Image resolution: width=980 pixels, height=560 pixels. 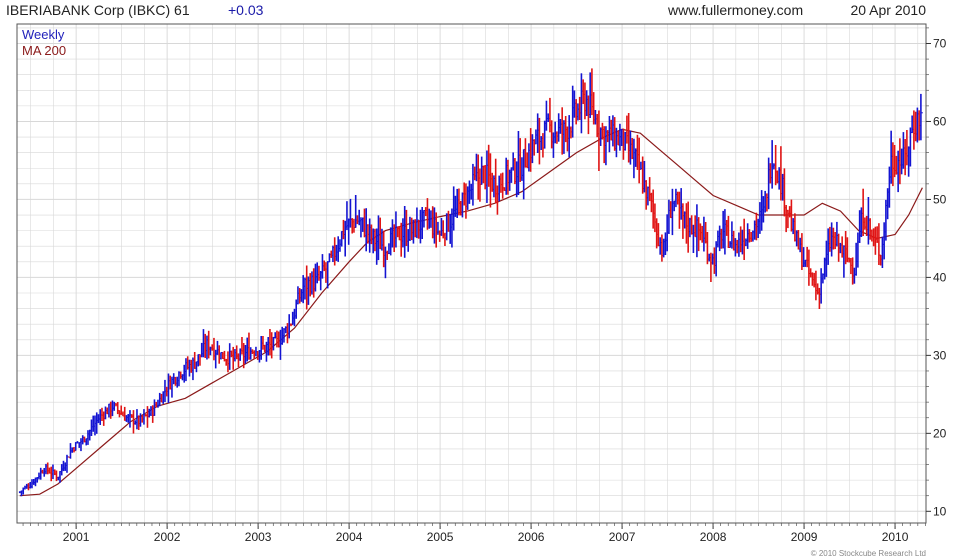 I want to click on x-tick-label: 2003, so click(x=258, y=537).